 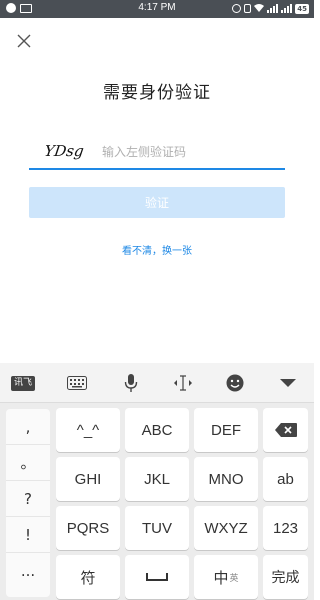 I want to click on symbol-exclaim: !, so click(x=28, y=535).